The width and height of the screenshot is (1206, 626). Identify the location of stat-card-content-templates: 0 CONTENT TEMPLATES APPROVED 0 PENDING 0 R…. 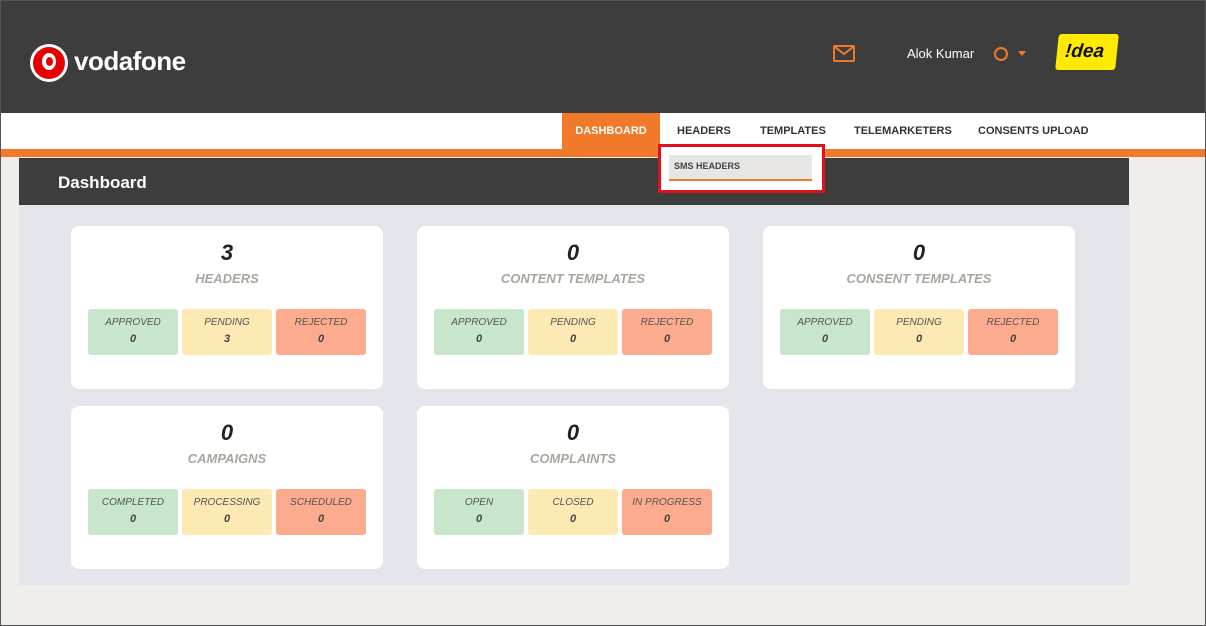
(573, 307).